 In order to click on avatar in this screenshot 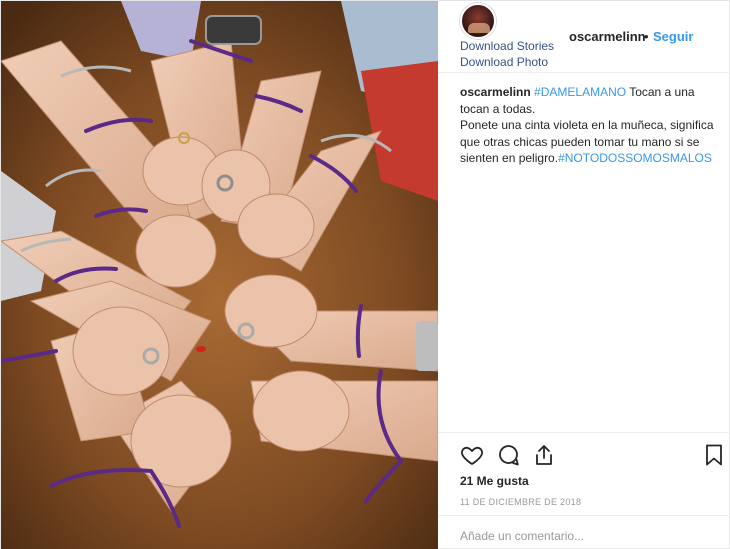, I will do `click(478, 21)`.